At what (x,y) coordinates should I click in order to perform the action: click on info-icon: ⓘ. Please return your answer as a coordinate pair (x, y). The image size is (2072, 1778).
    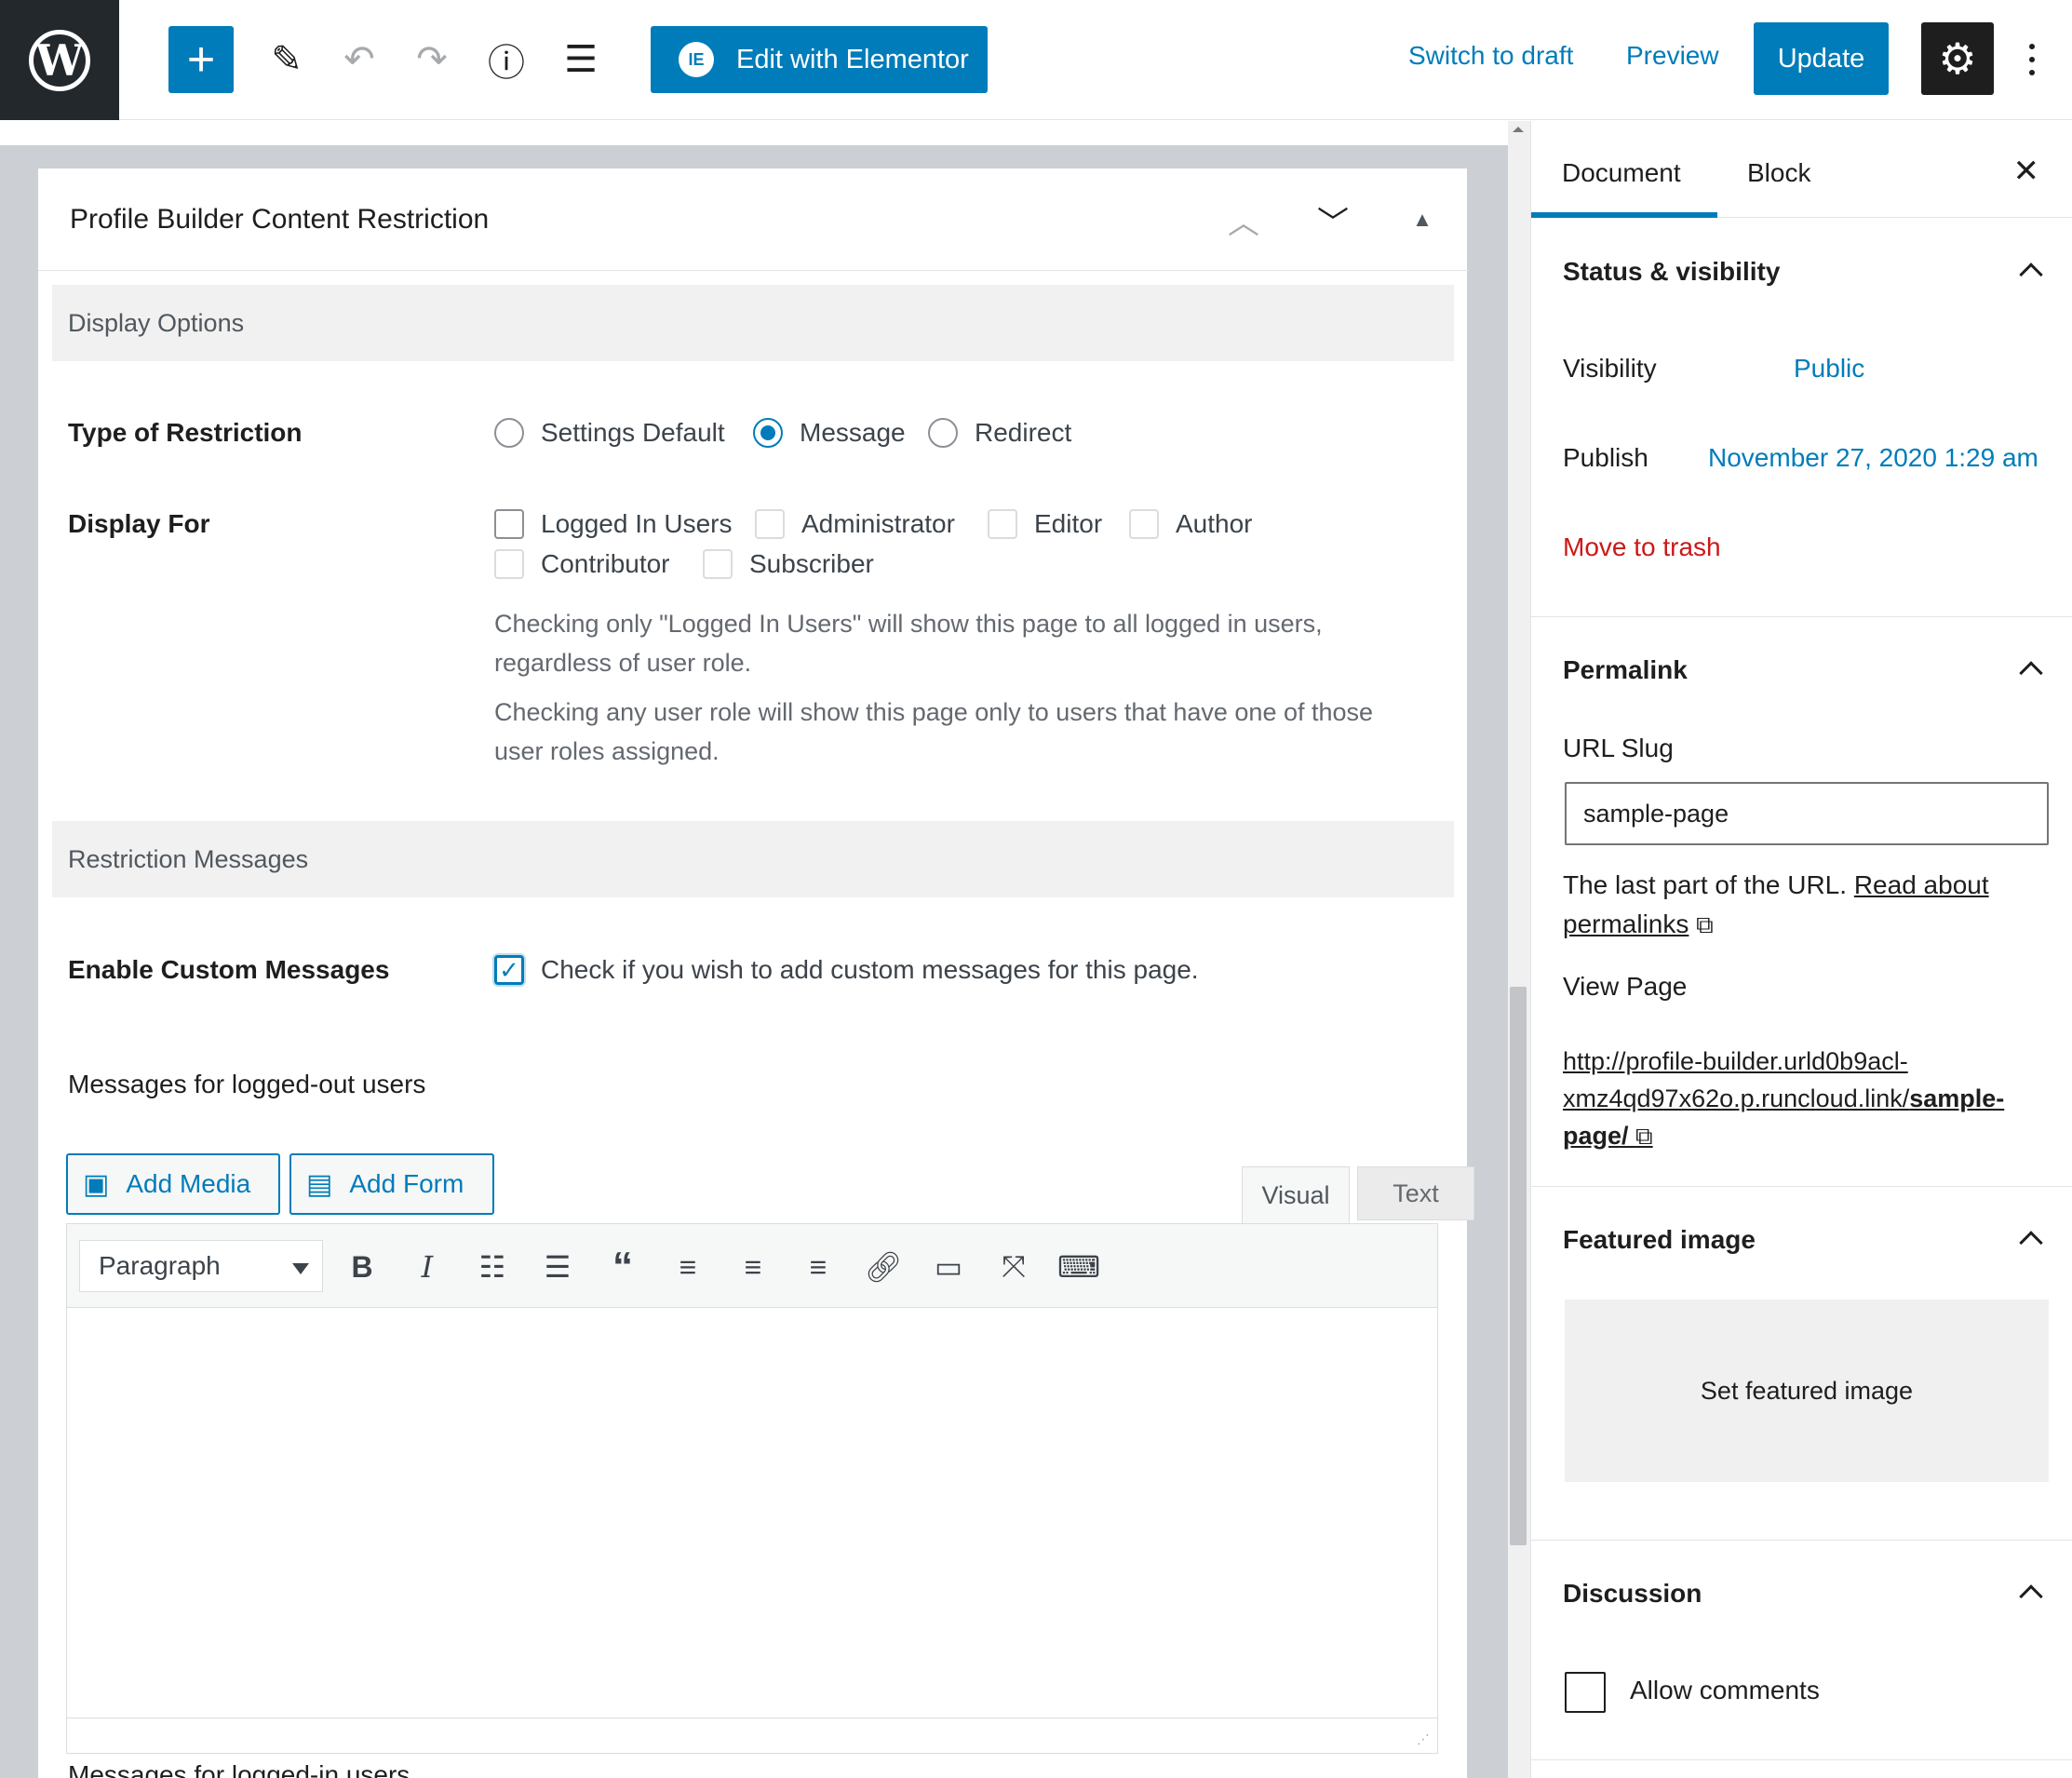
    Looking at the image, I should click on (506, 59).